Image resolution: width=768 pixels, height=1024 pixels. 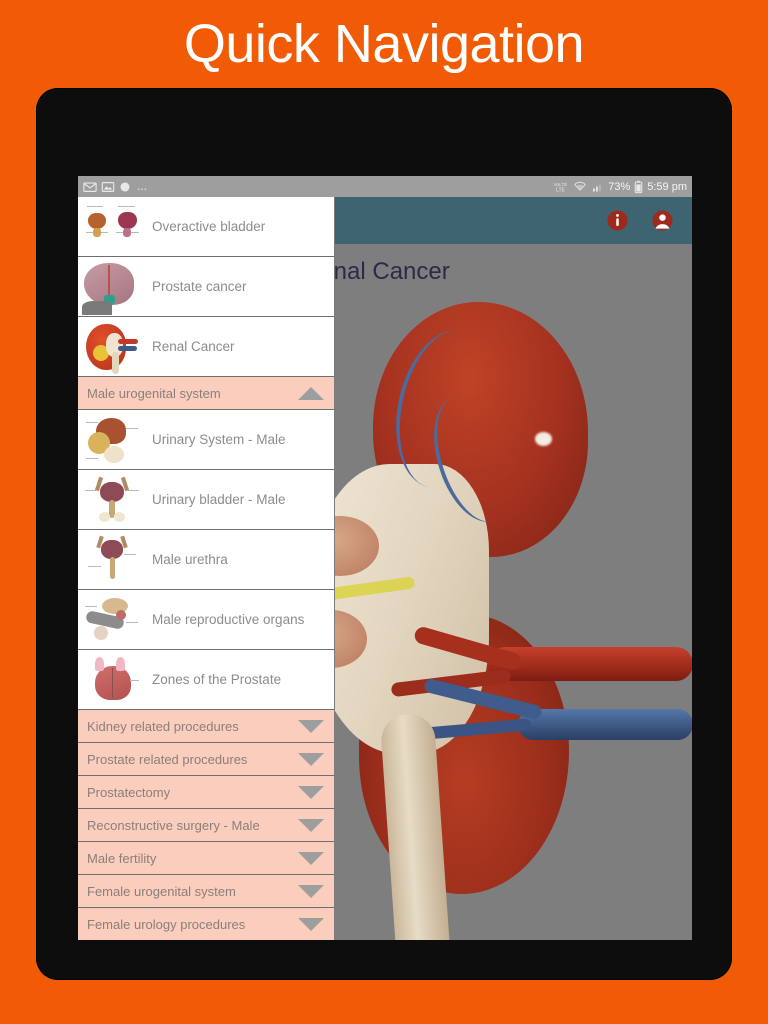 I want to click on drawer-item-label: Renal Cancer, so click(x=193, y=346).